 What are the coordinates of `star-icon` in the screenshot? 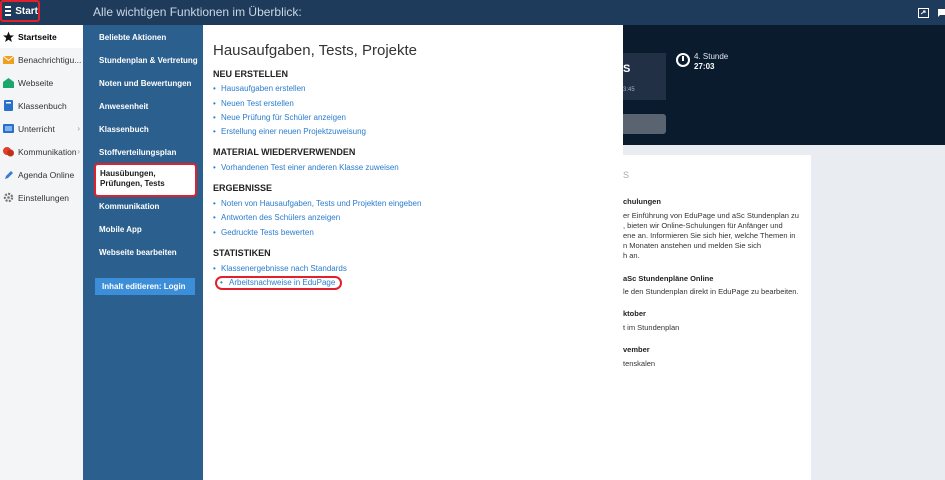 It's located at (8, 36).